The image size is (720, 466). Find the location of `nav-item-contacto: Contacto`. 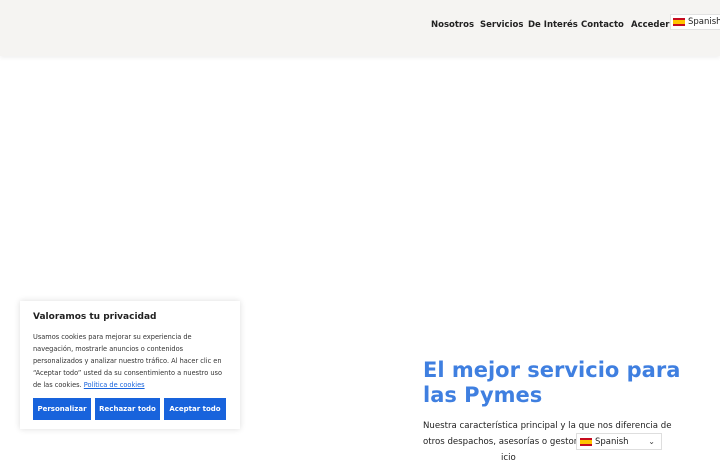

nav-item-contacto: Contacto is located at coordinates (602, 25).